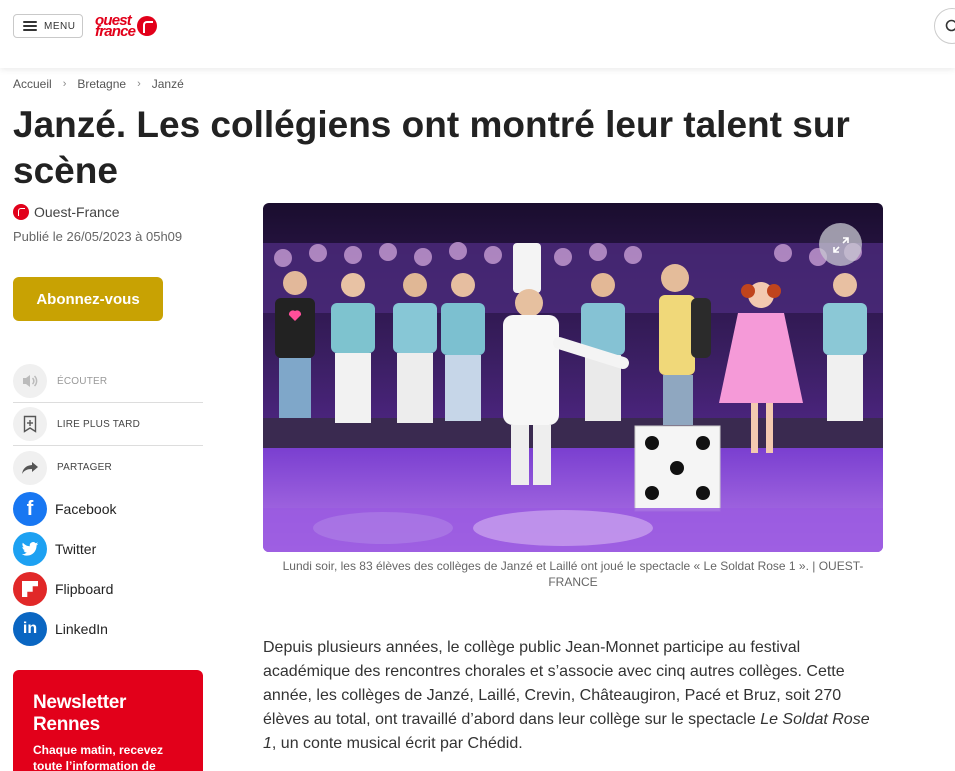 The width and height of the screenshot is (955, 771). What do you see at coordinates (30, 629) in the screenshot?
I see `linkedin-icon: in` at bounding box center [30, 629].